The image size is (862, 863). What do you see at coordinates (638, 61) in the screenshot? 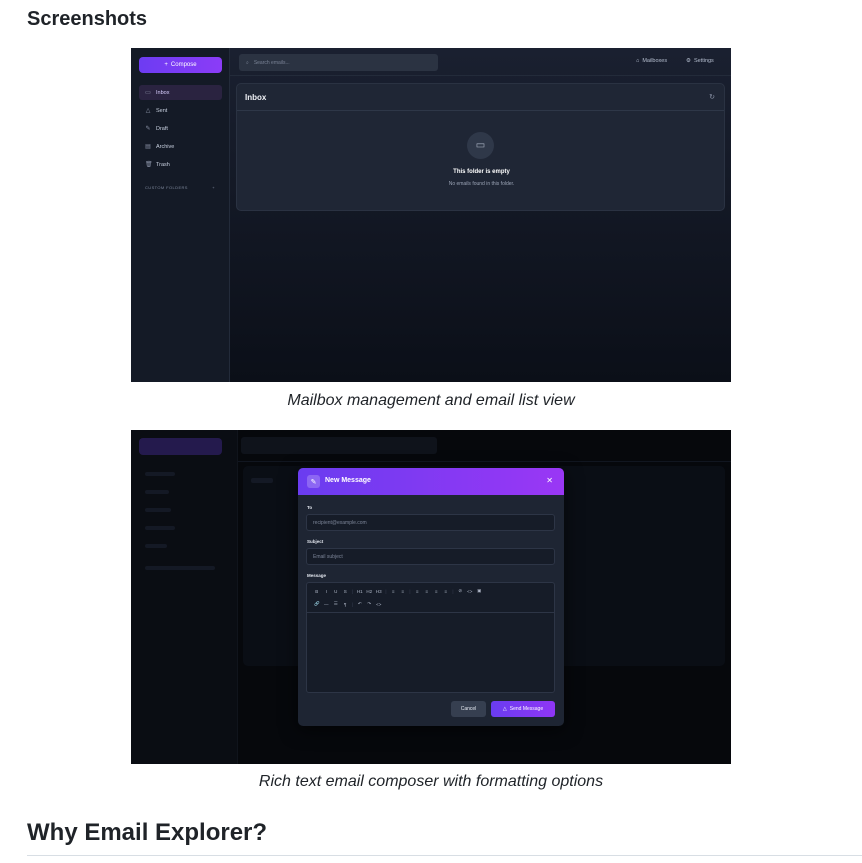
I see `mailbox-icon: ⌂` at bounding box center [638, 61].